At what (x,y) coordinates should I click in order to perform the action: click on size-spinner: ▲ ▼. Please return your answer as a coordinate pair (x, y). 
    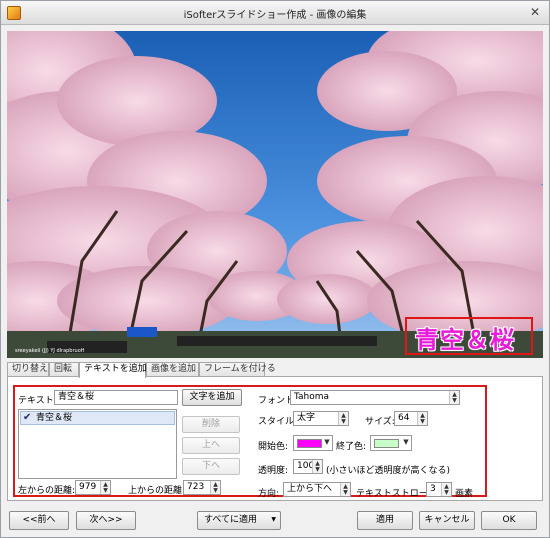
    Looking at the image, I should click on (422, 418).